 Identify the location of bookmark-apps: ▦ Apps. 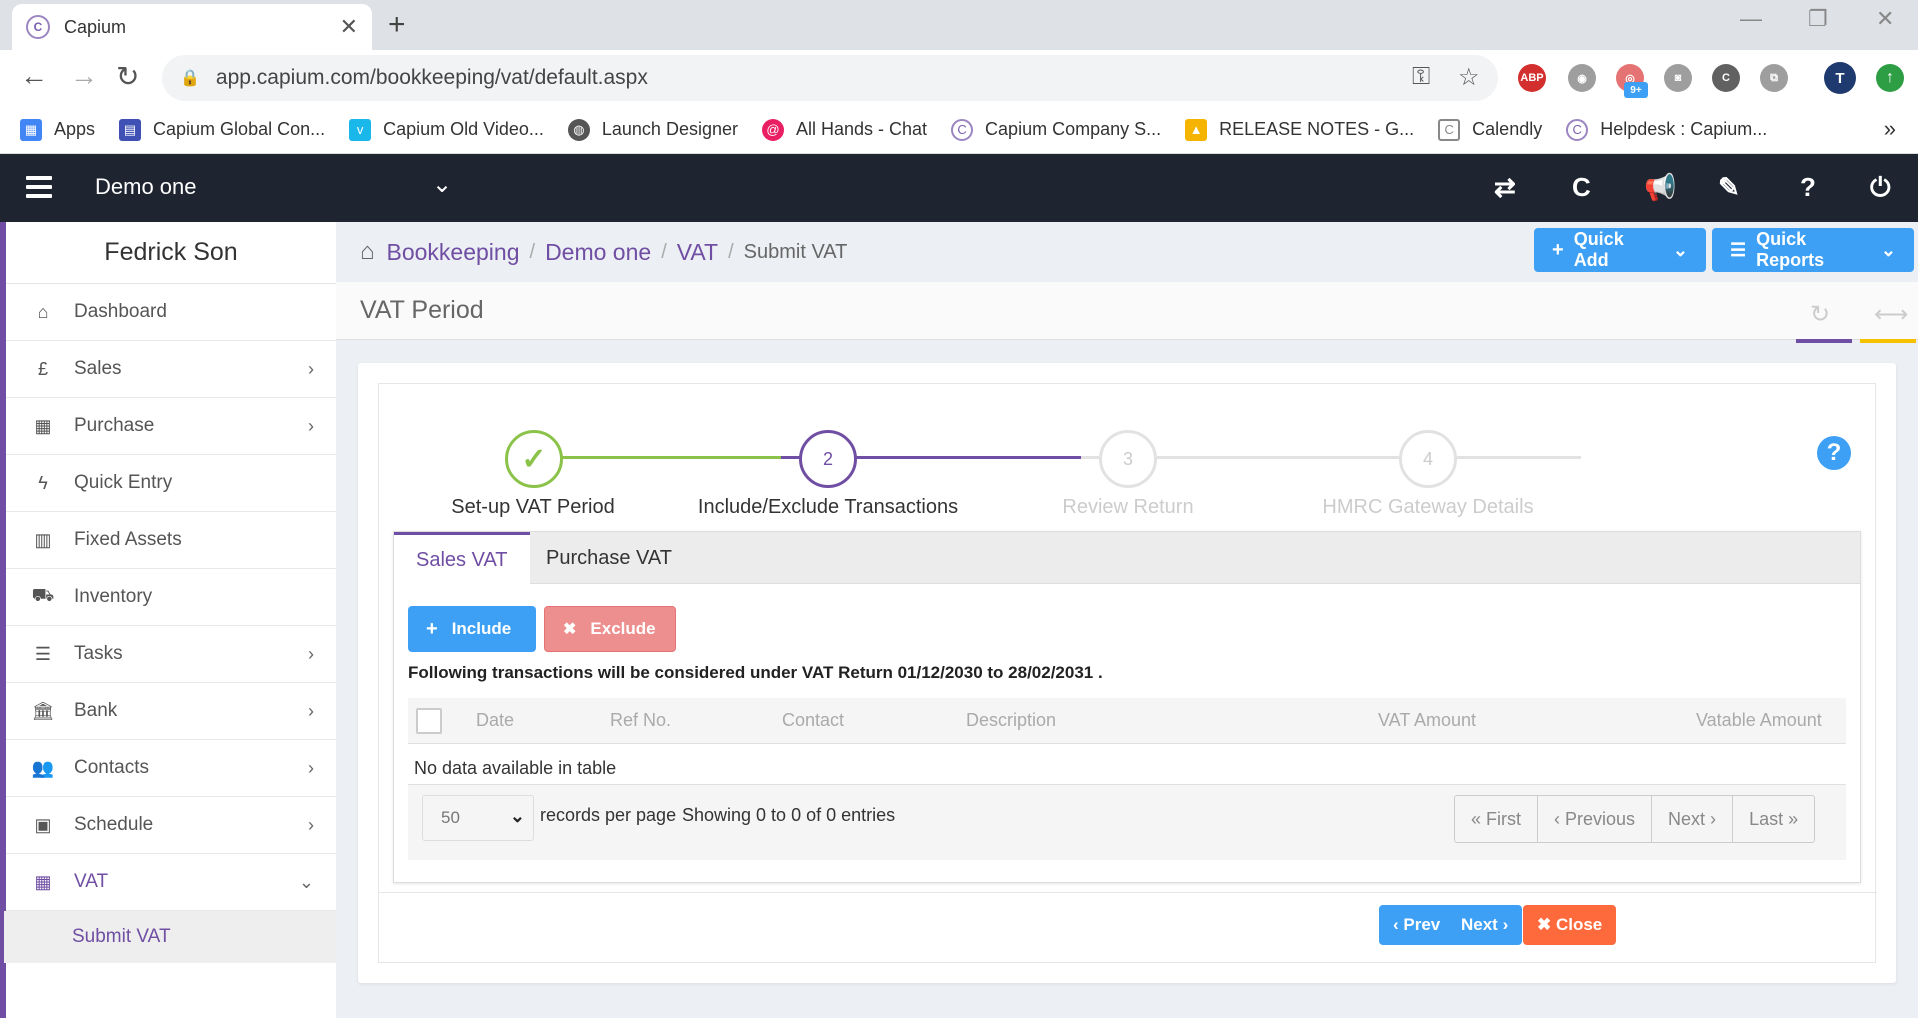
(57, 129).